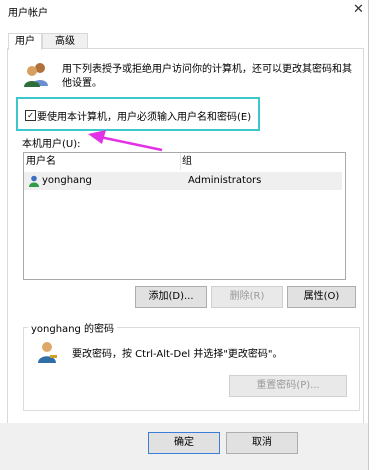 The height and width of the screenshot is (470, 384). I want to click on tab-advanced: 高级, so click(65, 41).